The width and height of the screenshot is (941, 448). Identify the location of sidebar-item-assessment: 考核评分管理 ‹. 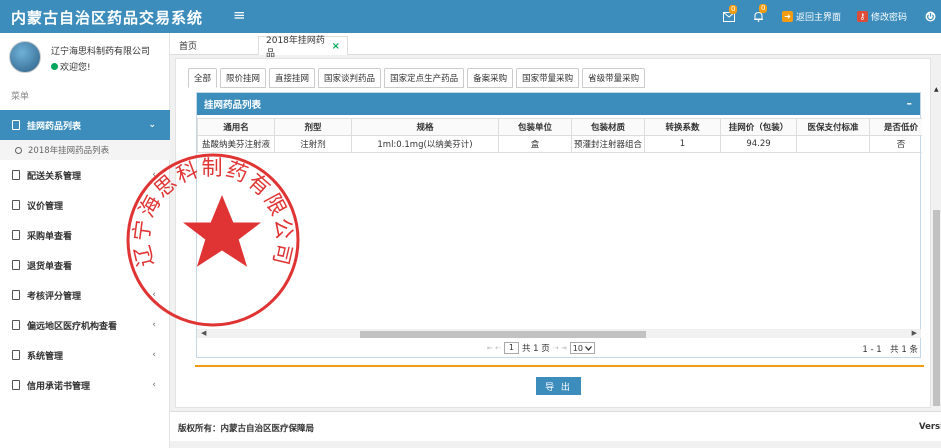
(85, 295).